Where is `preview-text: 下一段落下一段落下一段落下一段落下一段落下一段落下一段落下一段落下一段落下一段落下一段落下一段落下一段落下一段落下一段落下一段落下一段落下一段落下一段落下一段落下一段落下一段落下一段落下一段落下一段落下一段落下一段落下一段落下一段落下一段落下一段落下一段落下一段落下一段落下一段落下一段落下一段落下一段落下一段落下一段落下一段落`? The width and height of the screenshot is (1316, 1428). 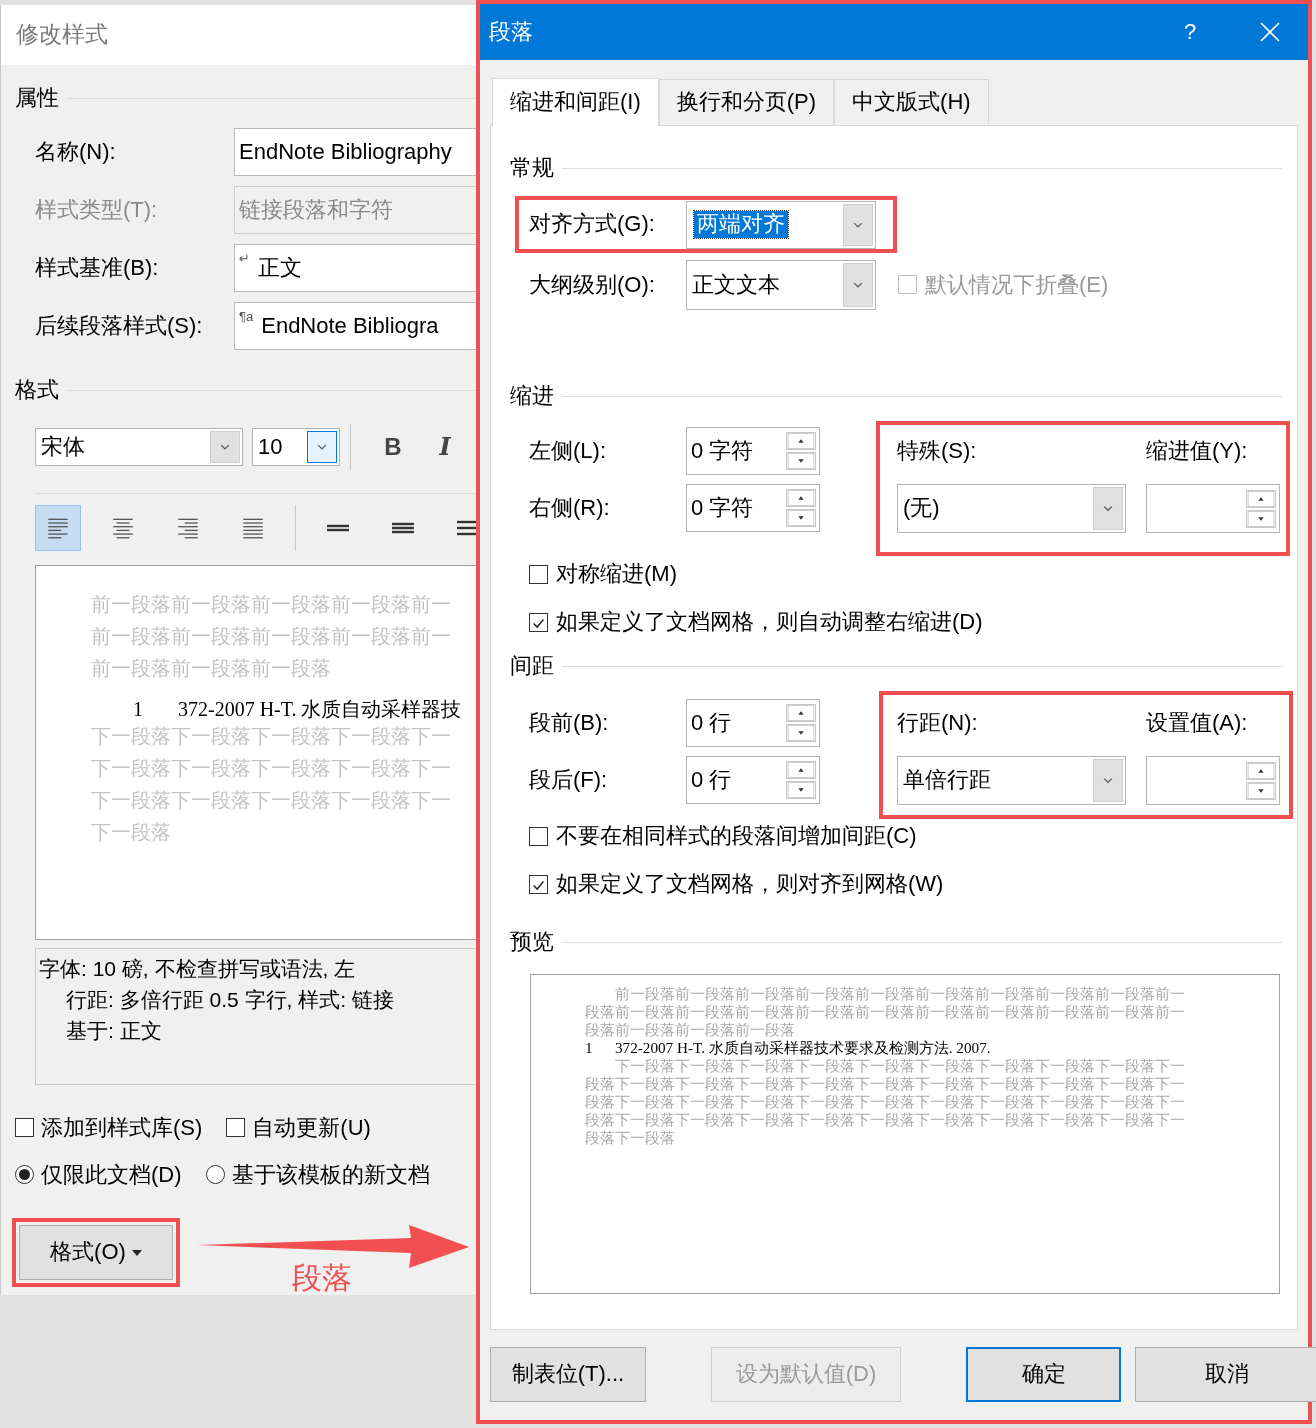 preview-text: 下一段落下一段落下一段落下一段落下一段落下一段落下一段落下一段落下一段落下一段落下一段落下一段落下一段落下一段落下一段落下一段落下一段落下一段落下一段落下一段落下一段落下一段落下一段落下一段落下一段落下一段落下一段落下一段落下一段落下一段落下一段落下一段落下一段落下一段落下一段落下一段落下一段落下一段落下一段落下一段落下一段落 is located at coordinates (886, 1102).